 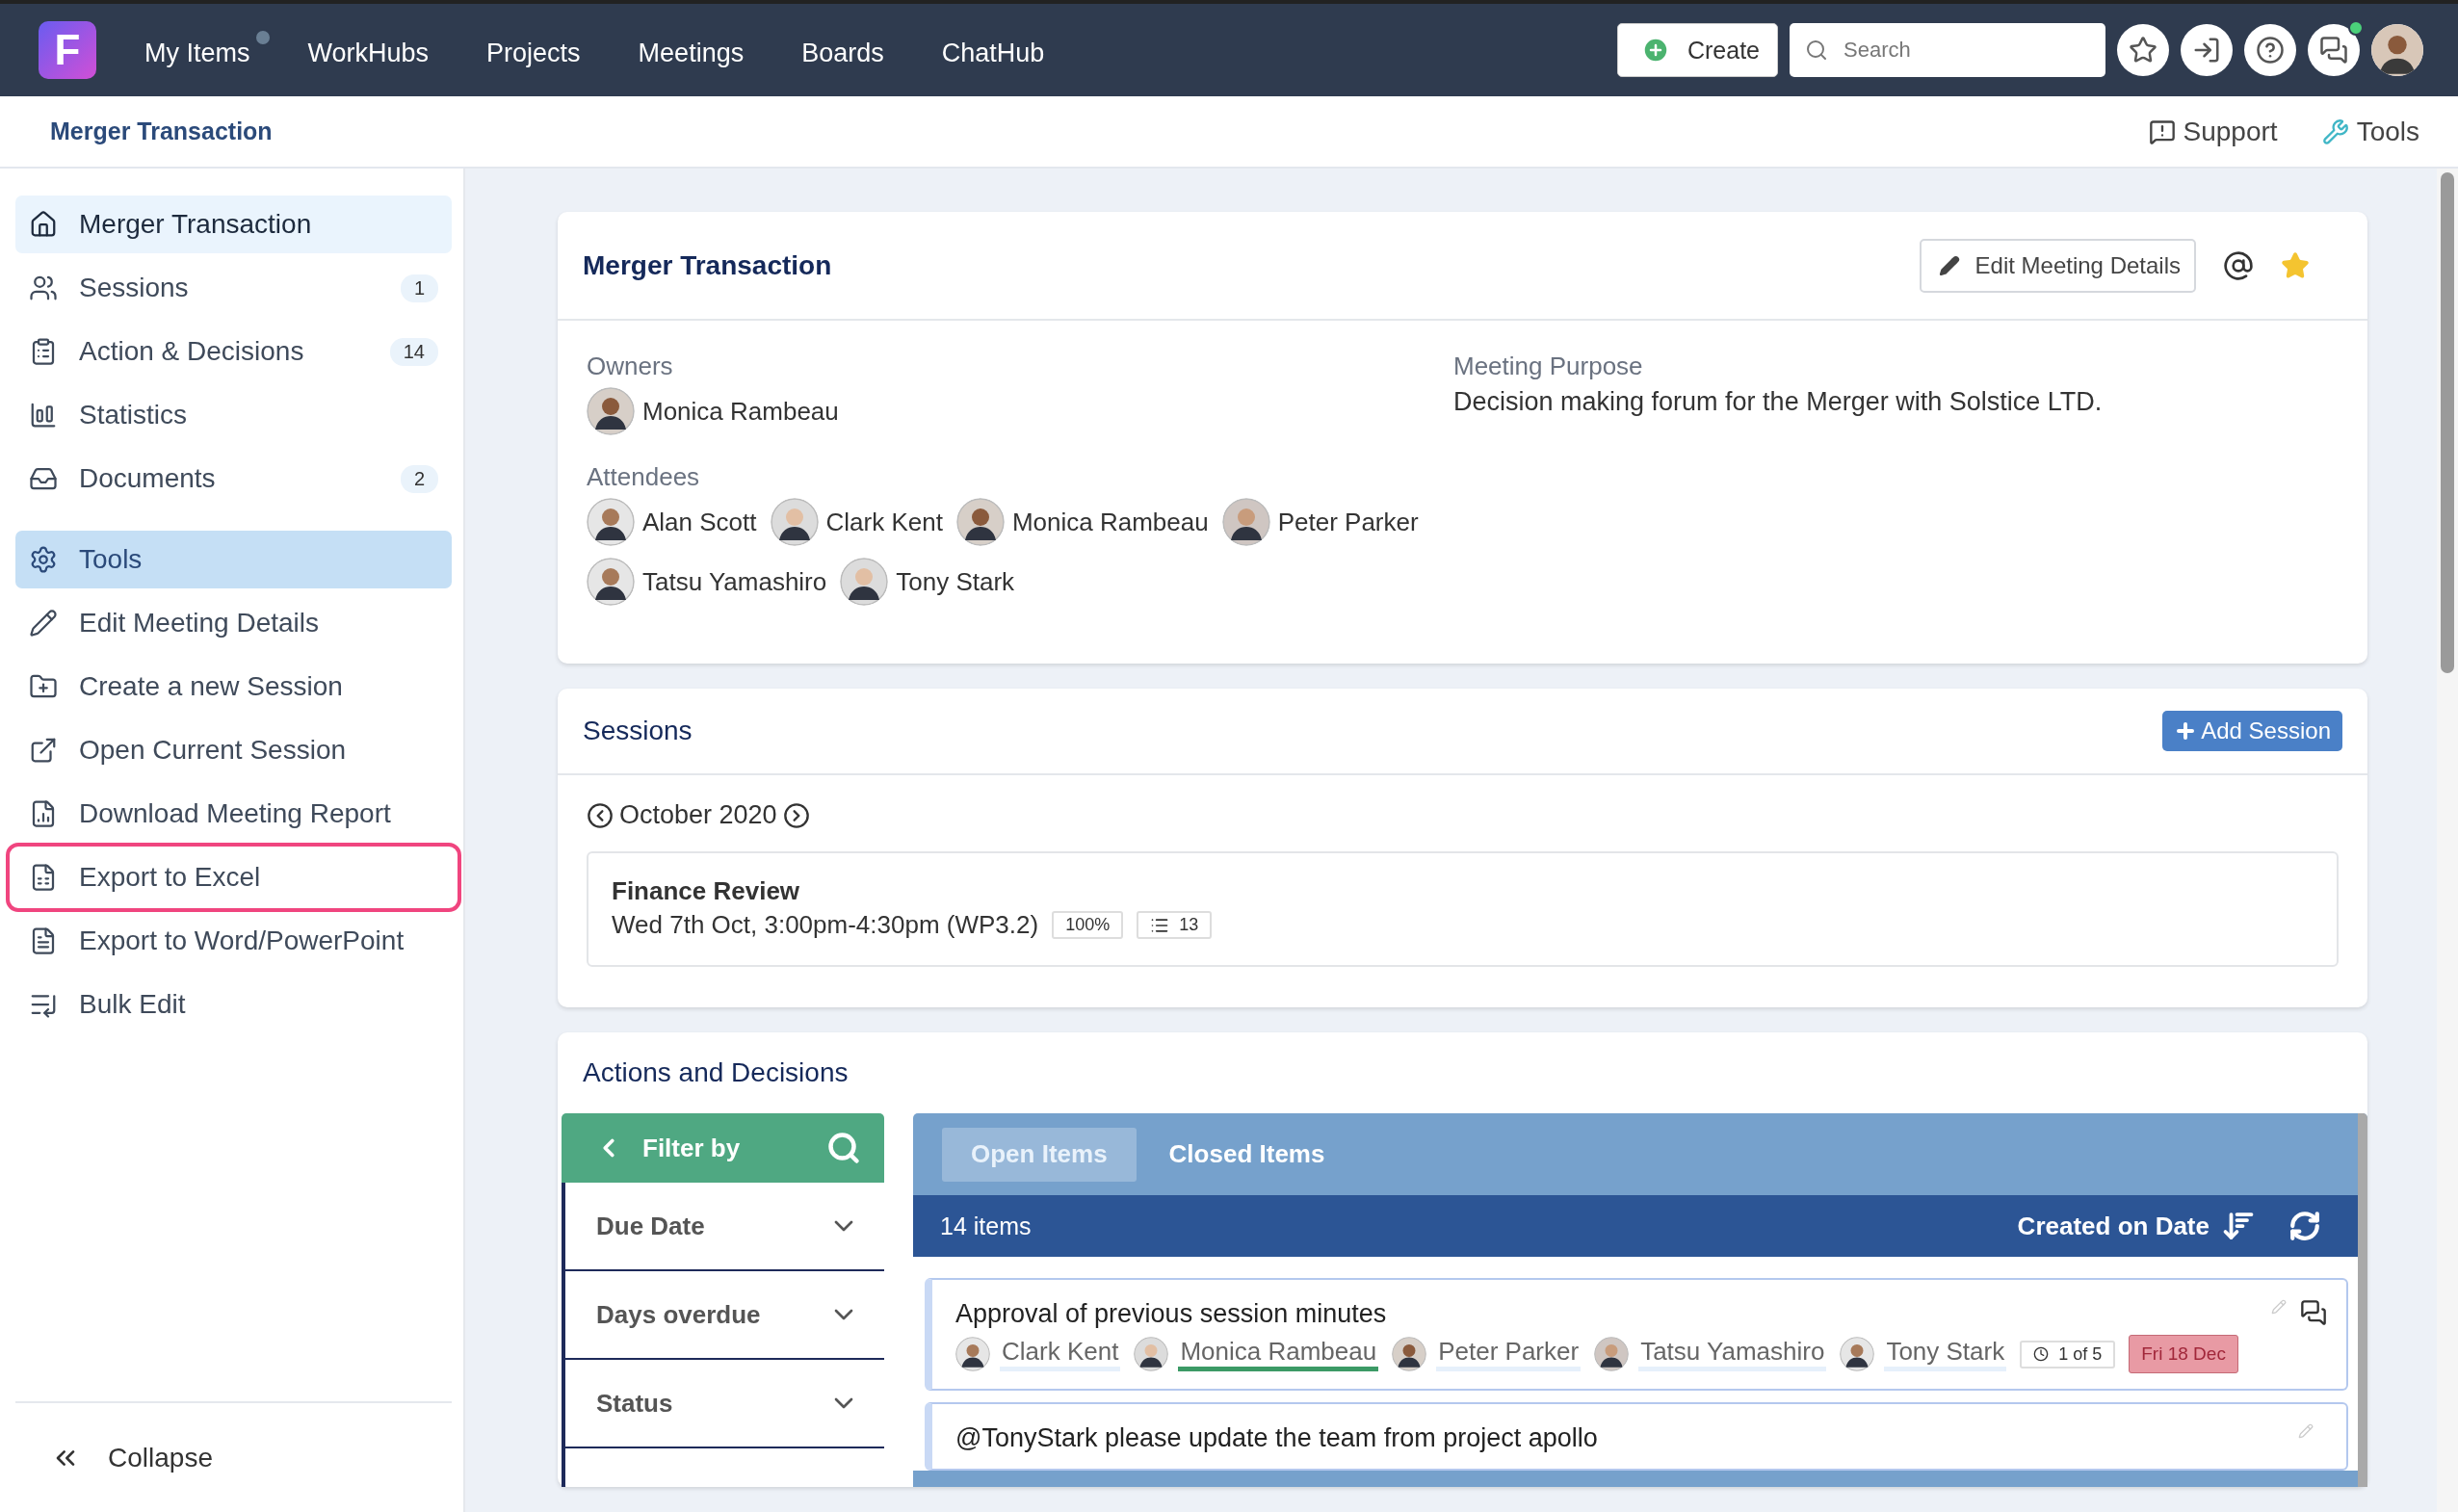 What do you see at coordinates (2295, 265) in the screenshot?
I see `star-icon` at bounding box center [2295, 265].